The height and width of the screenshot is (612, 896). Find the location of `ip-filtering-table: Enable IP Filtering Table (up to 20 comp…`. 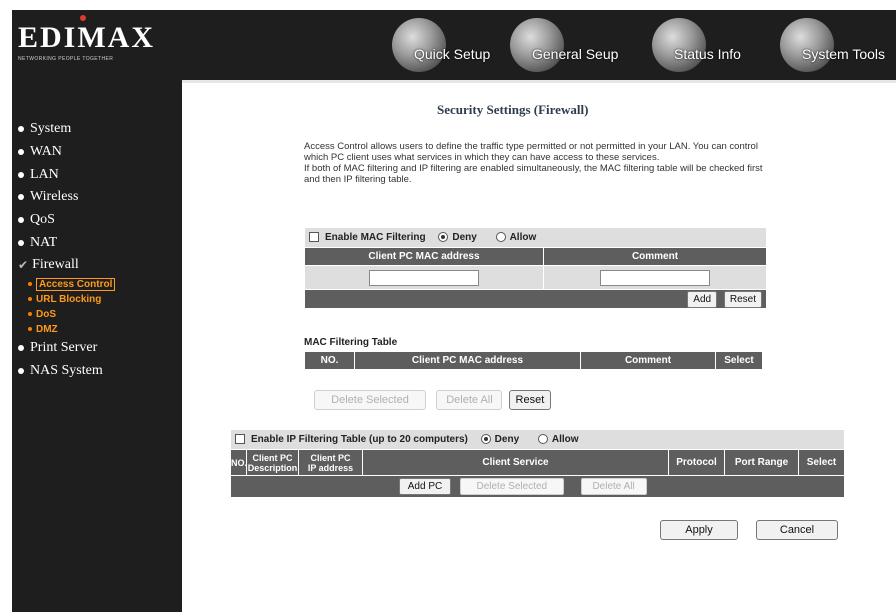

ip-filtering-table: Enable IP Filtering Table (up to 20 comp… is located at coordinates (537, 463).